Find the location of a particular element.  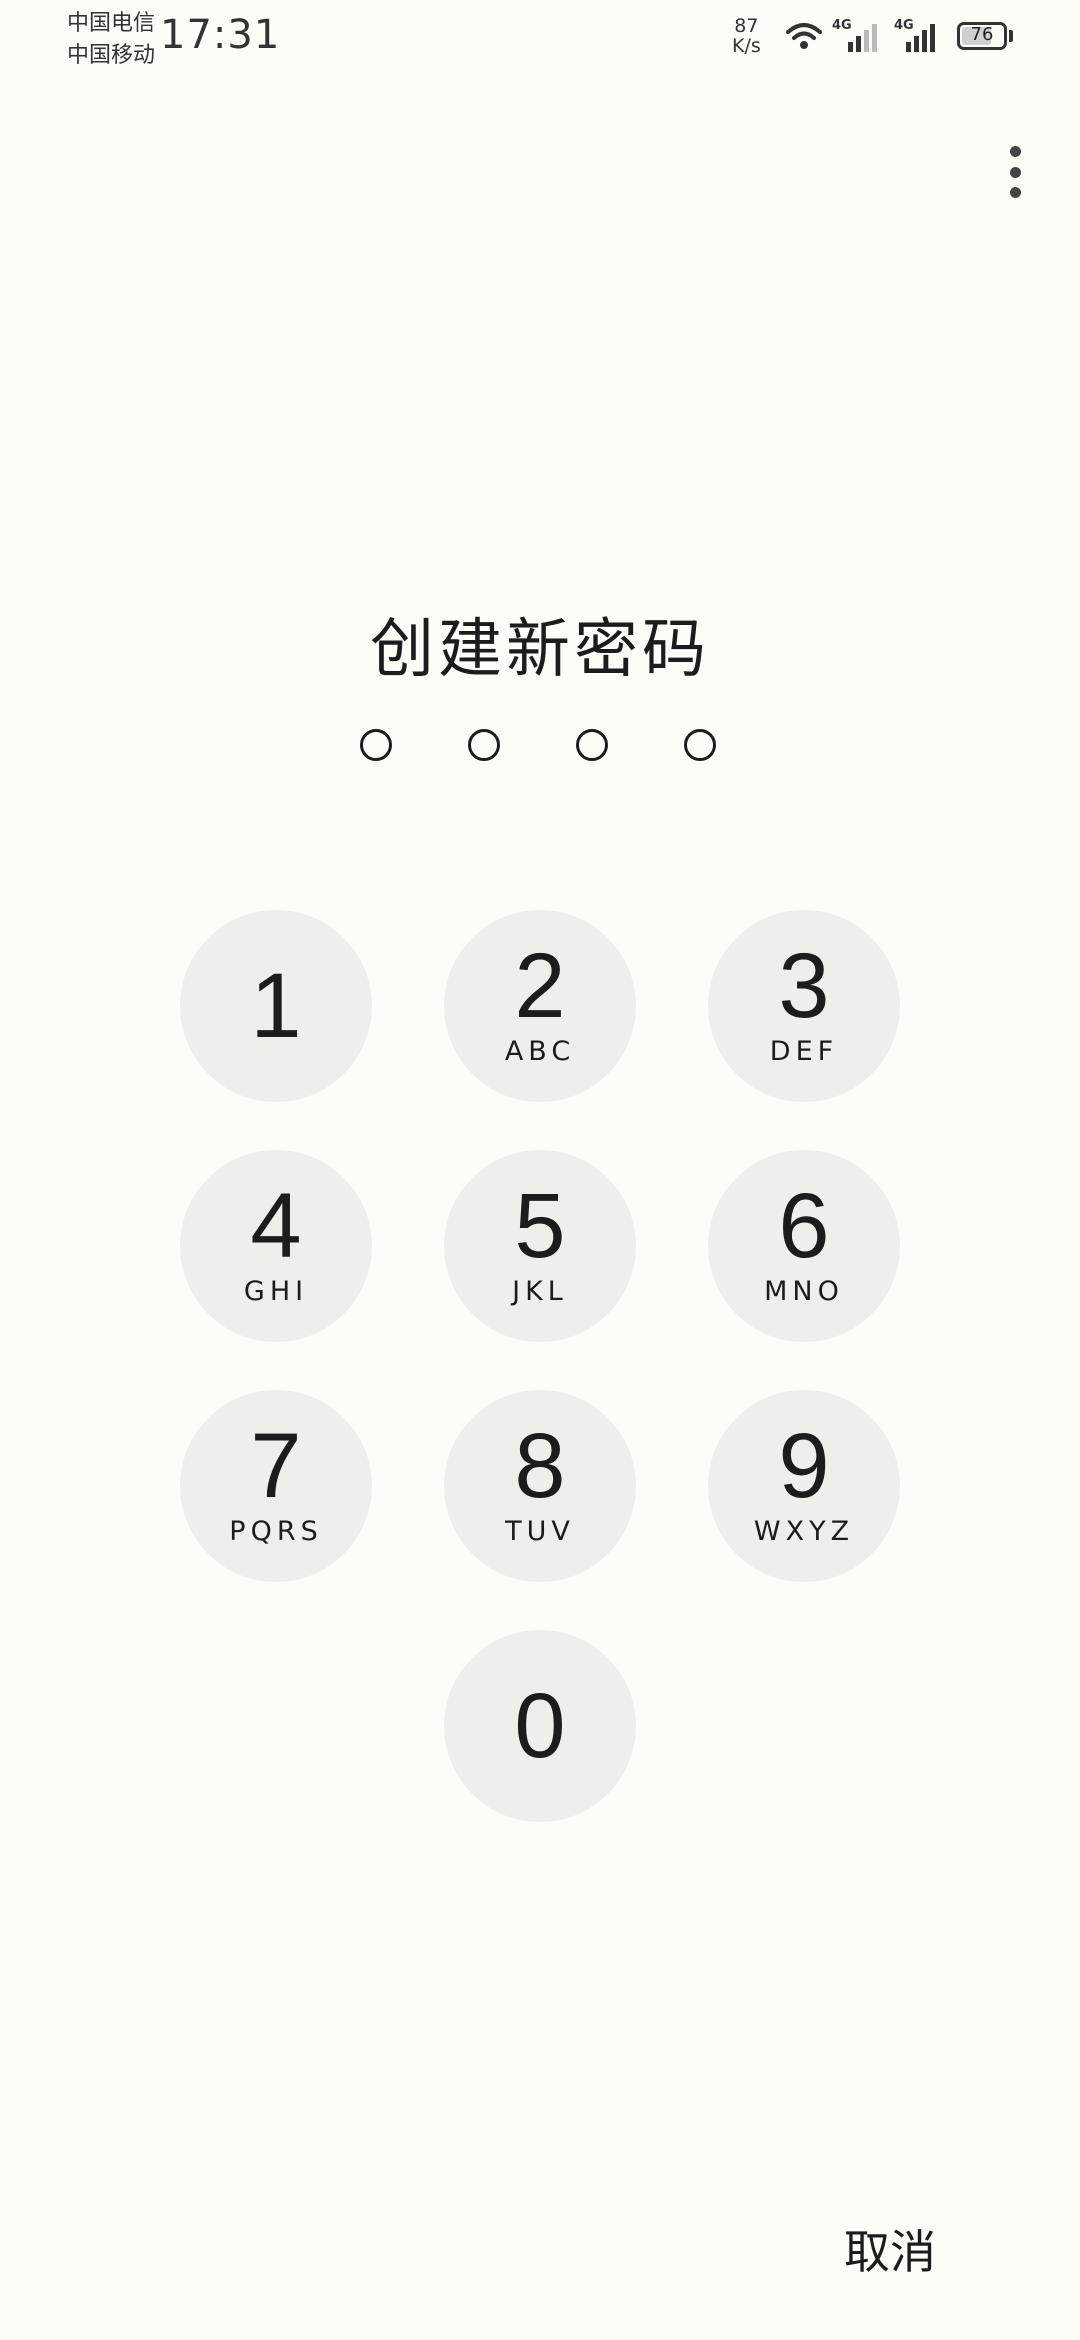

battery-level: 76 is located at coordinates (982, 34).